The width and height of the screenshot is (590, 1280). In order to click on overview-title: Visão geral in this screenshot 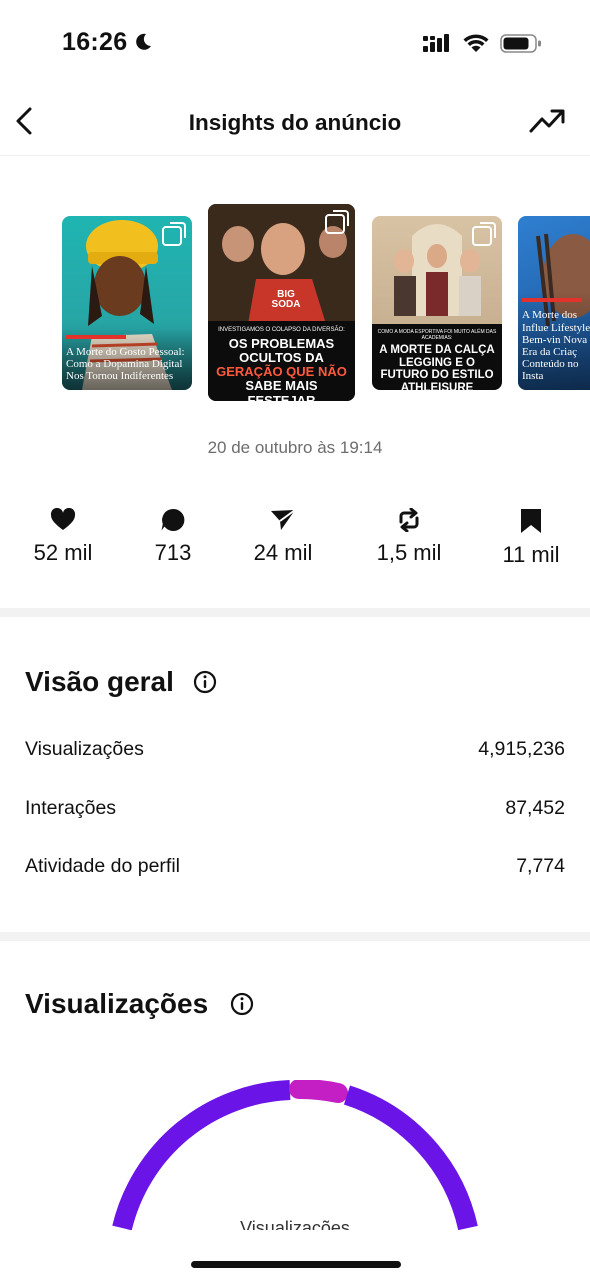, I will do `click(99, 681)`.